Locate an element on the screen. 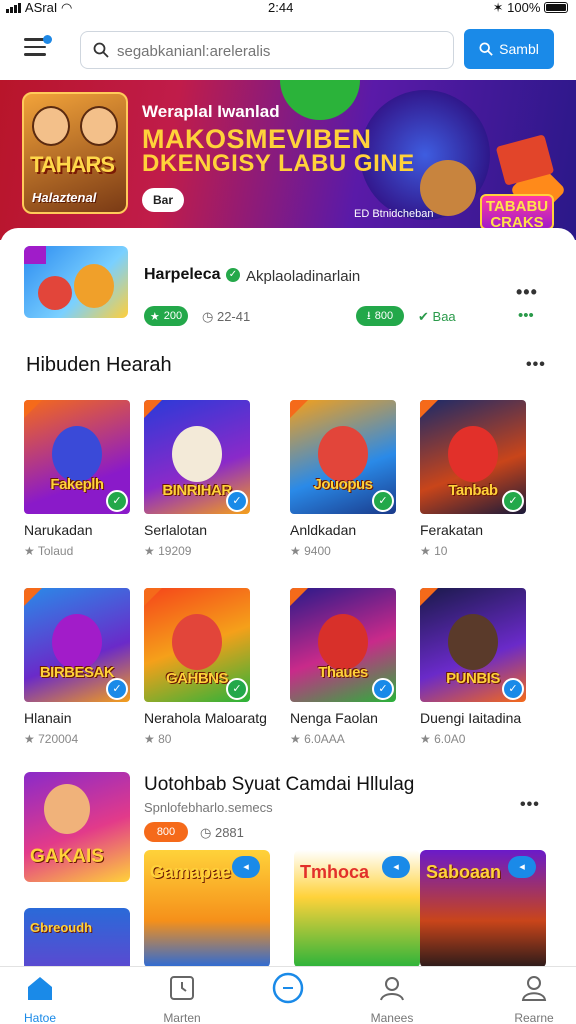  game-card: Tanbab ✓ Ferakatan ★ 10 is located at coordinates (473, 479).